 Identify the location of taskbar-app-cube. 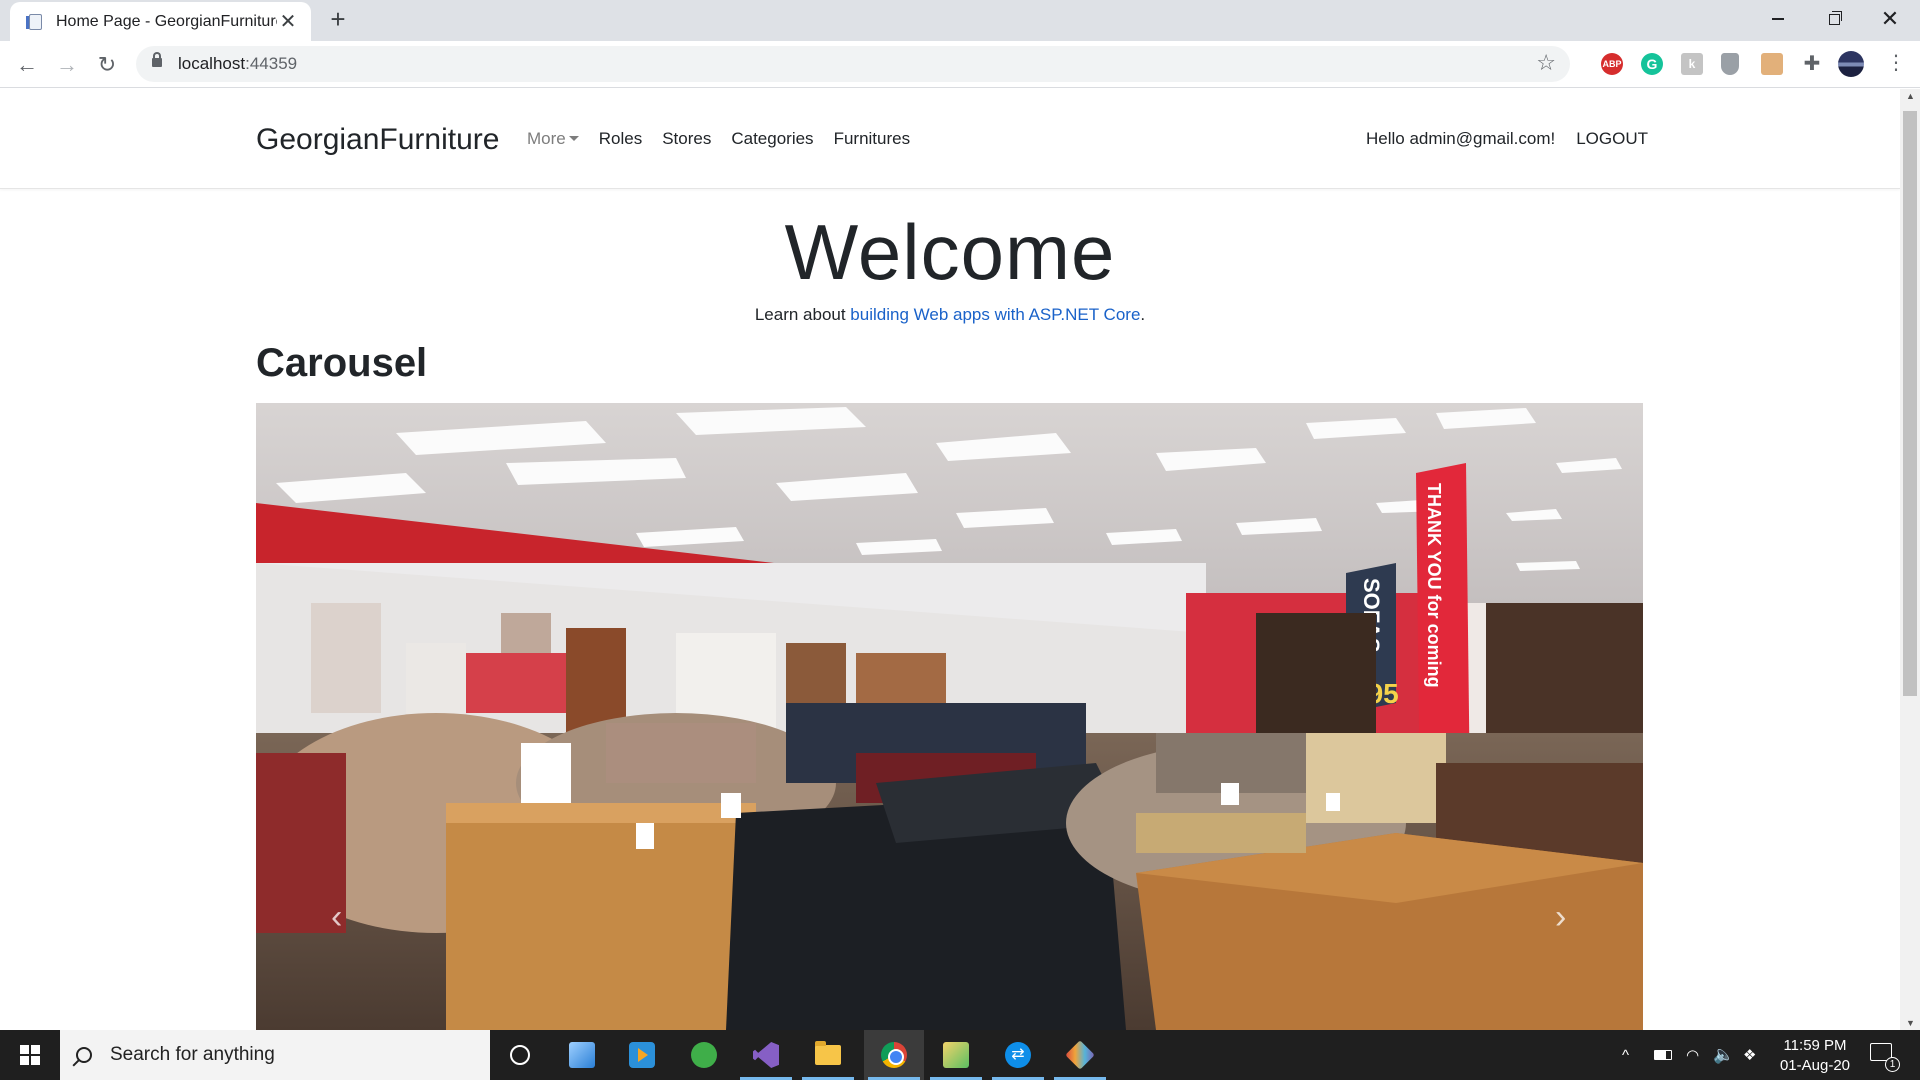
(582, 1055).